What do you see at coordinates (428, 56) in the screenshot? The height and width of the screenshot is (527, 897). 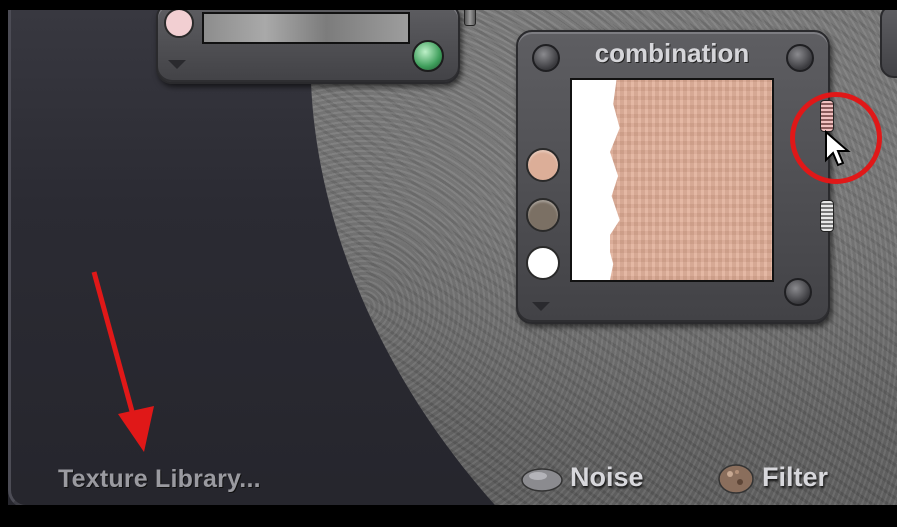 I see `upper-node-output-knob` at bounding box center [428, 56].